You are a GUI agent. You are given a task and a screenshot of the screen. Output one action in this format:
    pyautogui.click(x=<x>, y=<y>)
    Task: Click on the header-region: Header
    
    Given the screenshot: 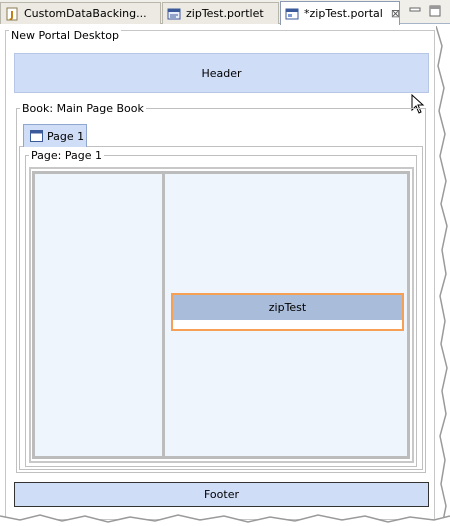 What is the action you would take?
    pyautogui.click(x=221, y=73)
    